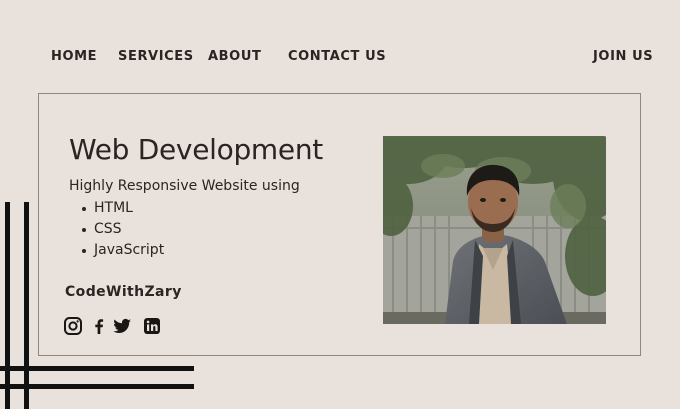  Describe the element at coordinates (123, 292) in the screenshot. I see `brand-name: CodeWithZary` at that location.